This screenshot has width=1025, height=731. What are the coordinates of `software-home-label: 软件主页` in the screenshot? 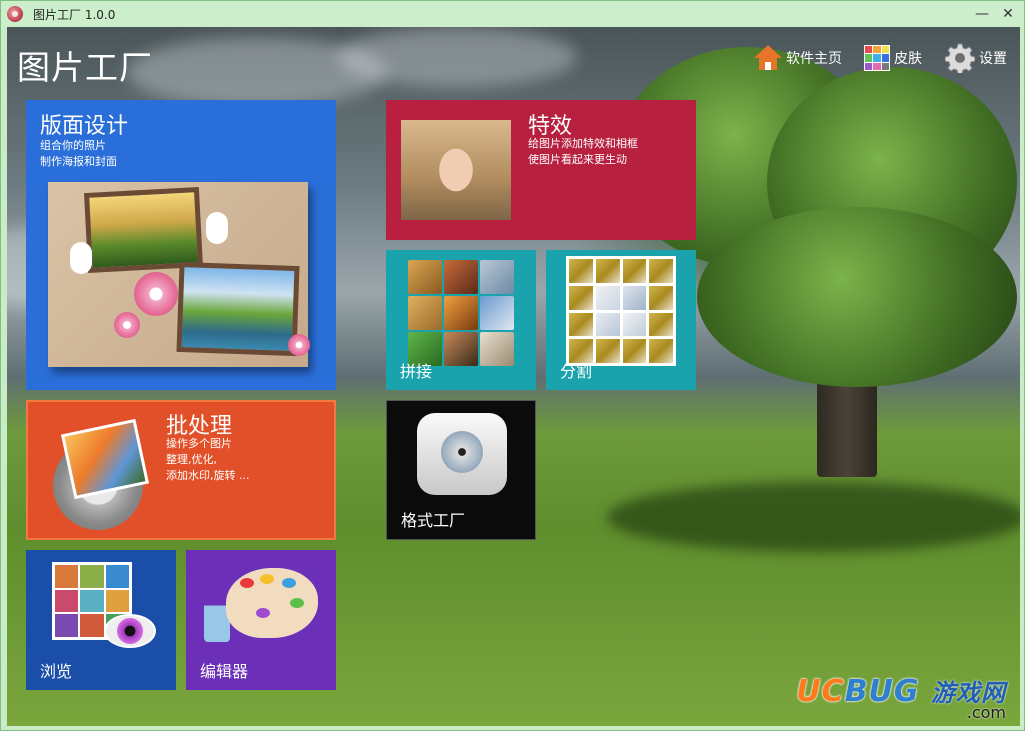 It's located at (814, 59).